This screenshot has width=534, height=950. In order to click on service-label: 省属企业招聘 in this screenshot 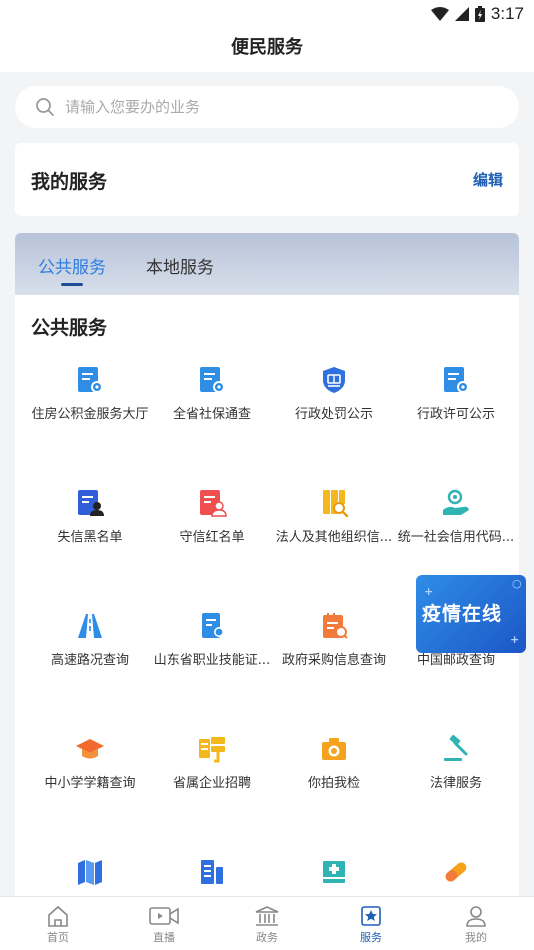, I will do `click(211, 783)`.